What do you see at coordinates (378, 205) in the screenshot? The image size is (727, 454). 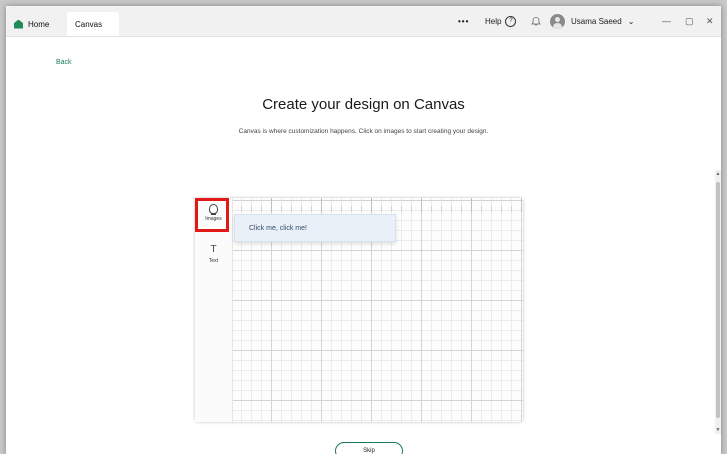 I see `ruler` at bounding box center [378, 205].